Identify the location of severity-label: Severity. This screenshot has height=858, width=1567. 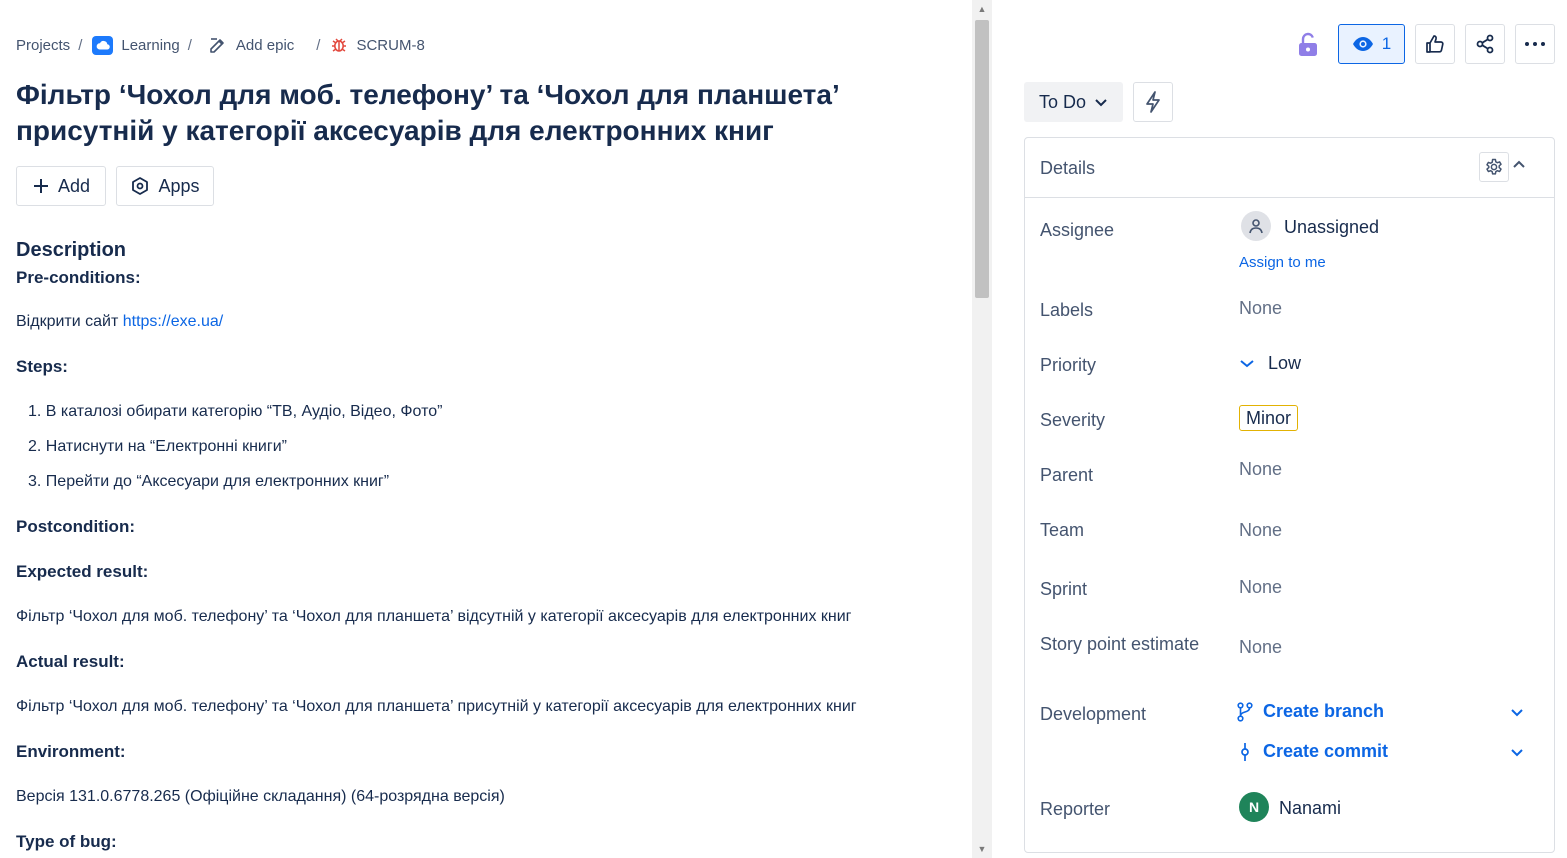
(1073, 420).